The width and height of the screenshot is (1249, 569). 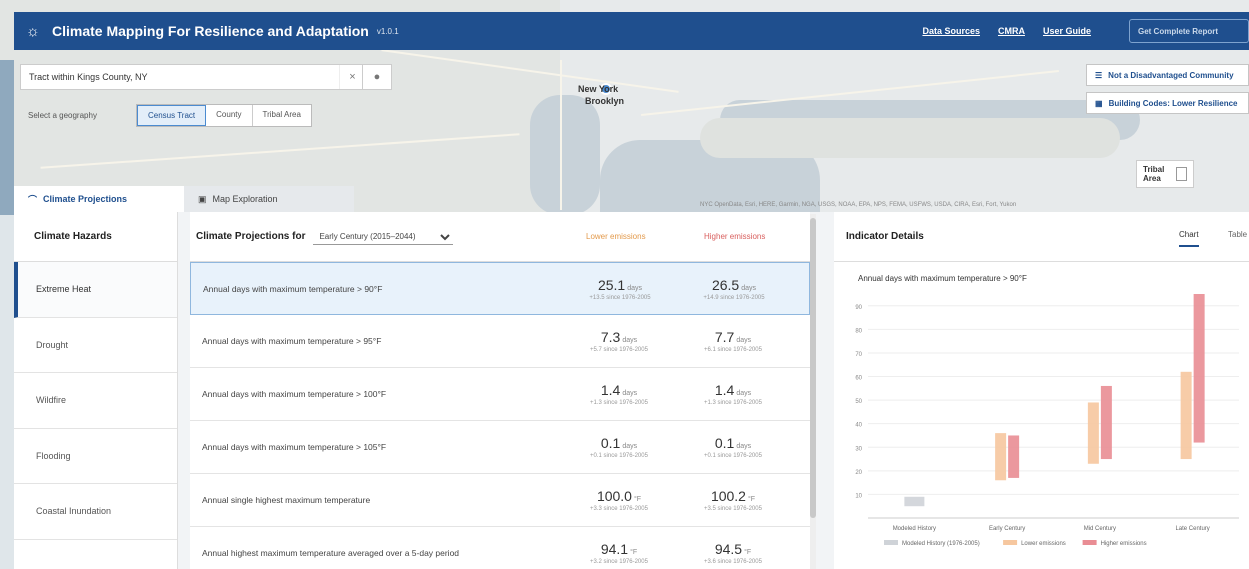 I want to click on layer-building-codes-label: Building Codes: Lower Resilience, so click(x=1173, y=103).